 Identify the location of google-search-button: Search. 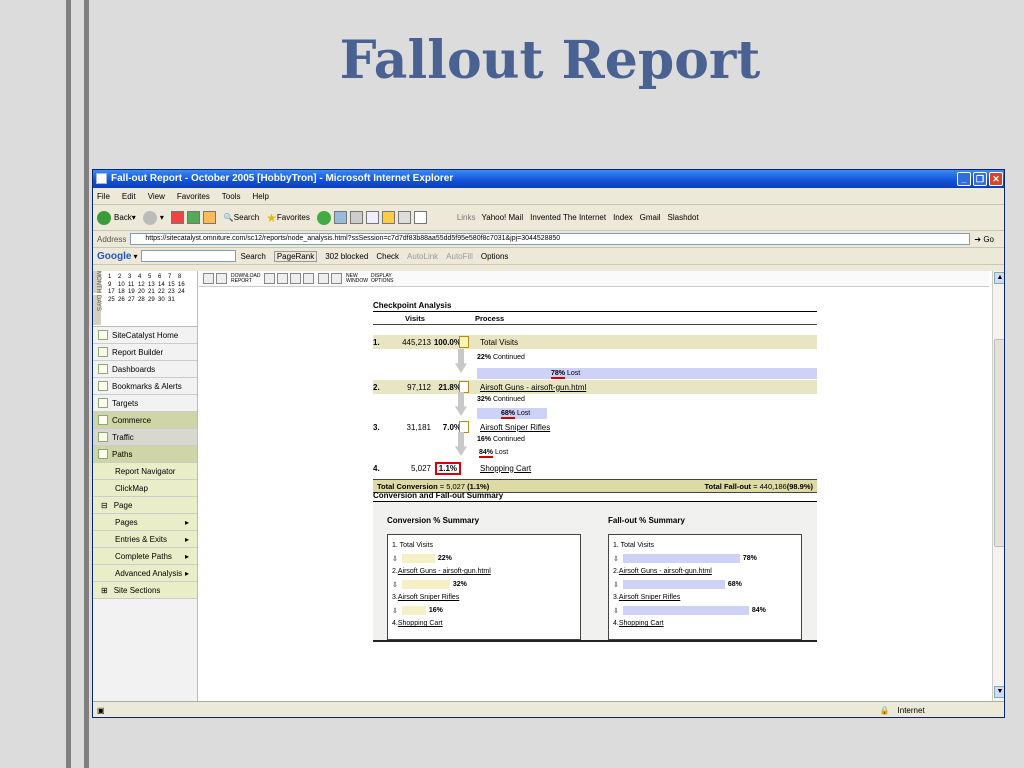
(252, 256).